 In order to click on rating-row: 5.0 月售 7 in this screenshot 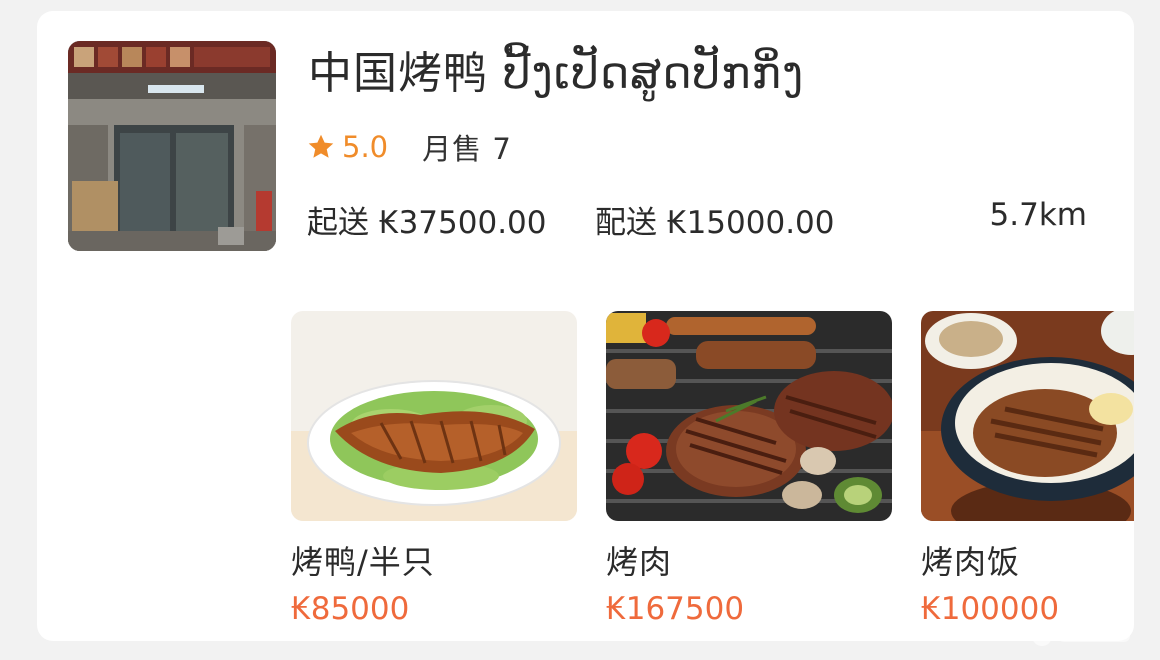, I will do `click(409, 147)`.